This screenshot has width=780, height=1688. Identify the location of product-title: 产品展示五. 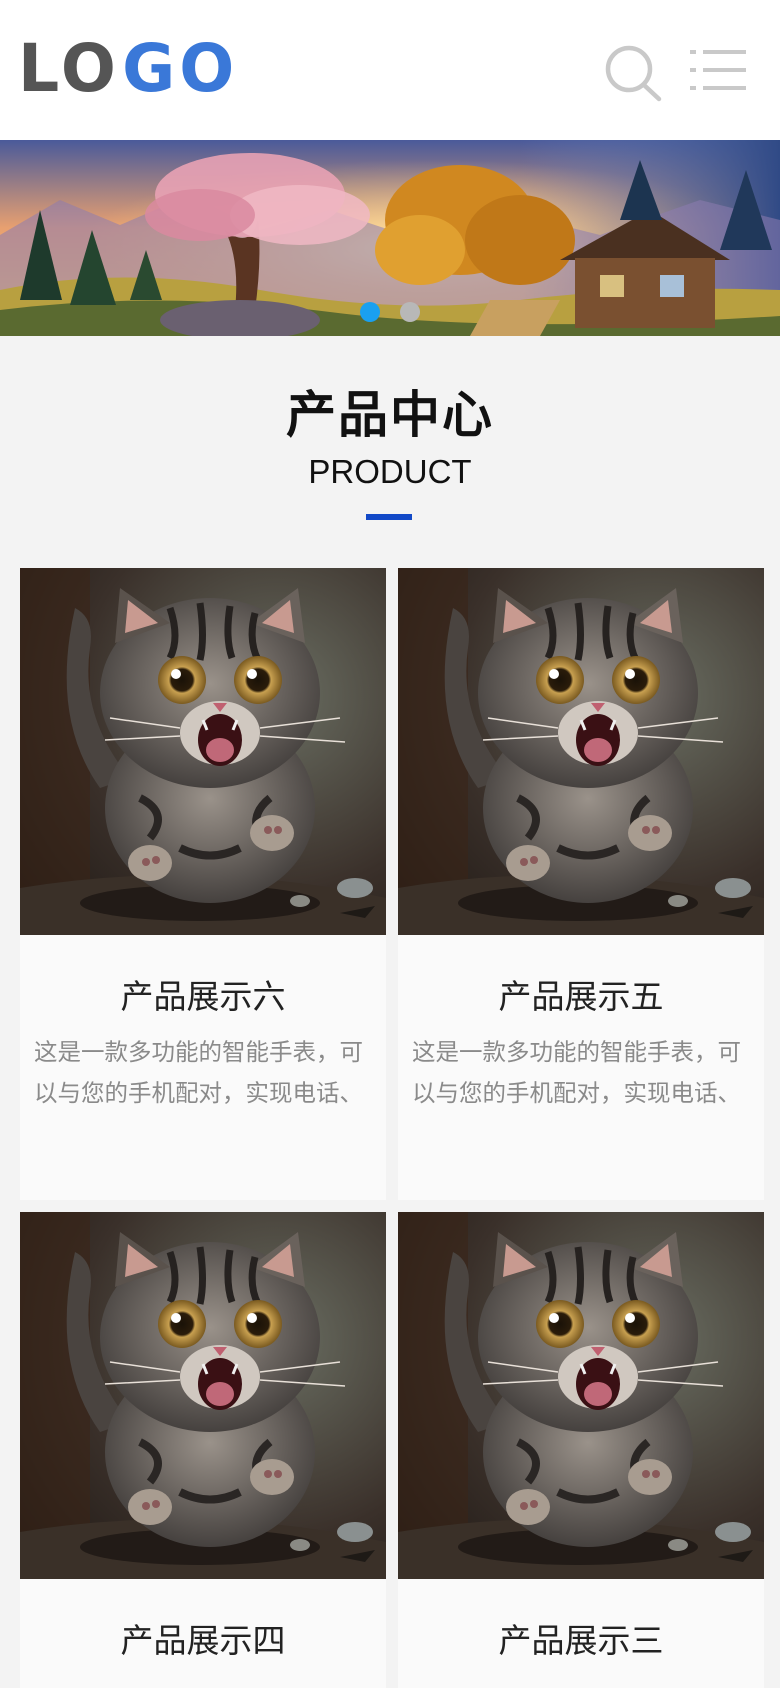
(581, 996).